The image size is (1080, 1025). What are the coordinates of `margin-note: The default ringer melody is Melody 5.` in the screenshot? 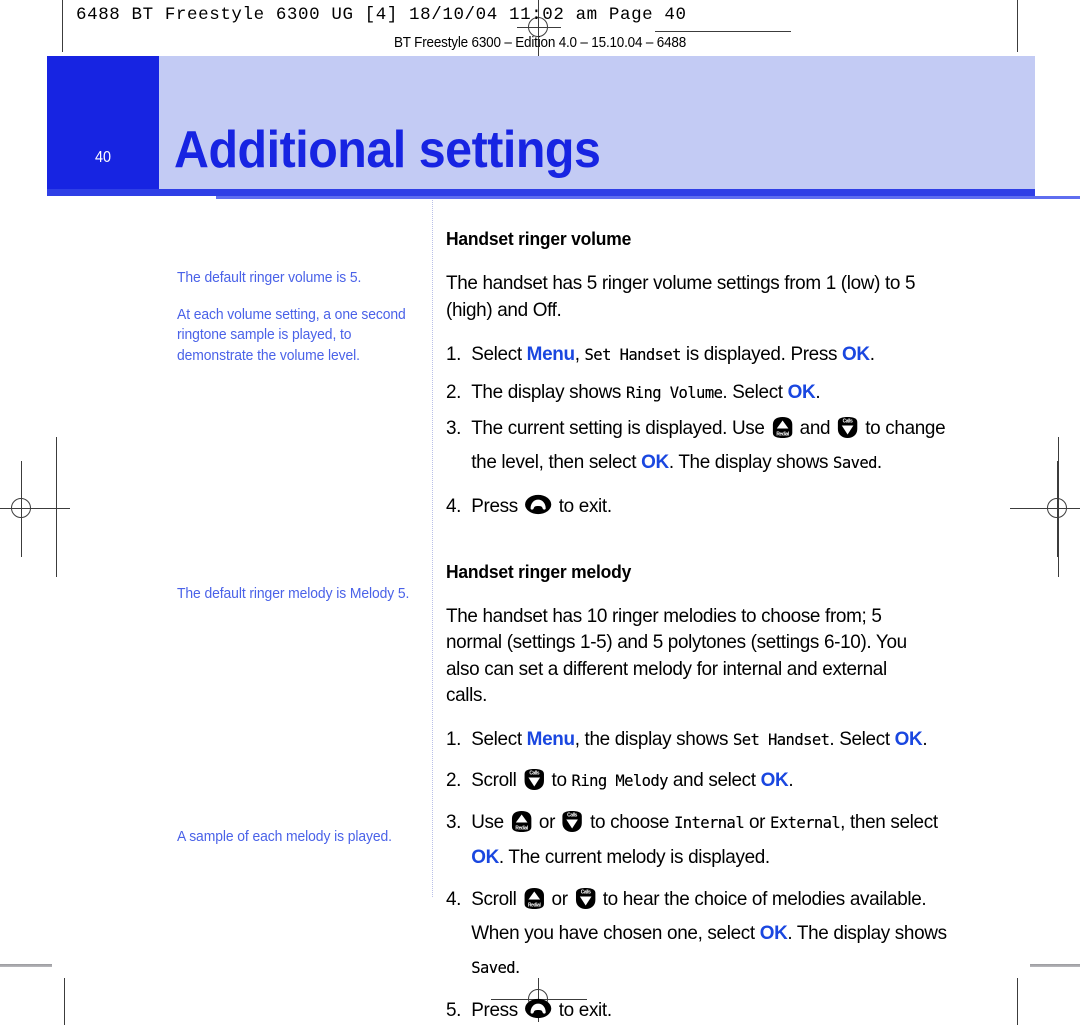 It's located at (293, 594).